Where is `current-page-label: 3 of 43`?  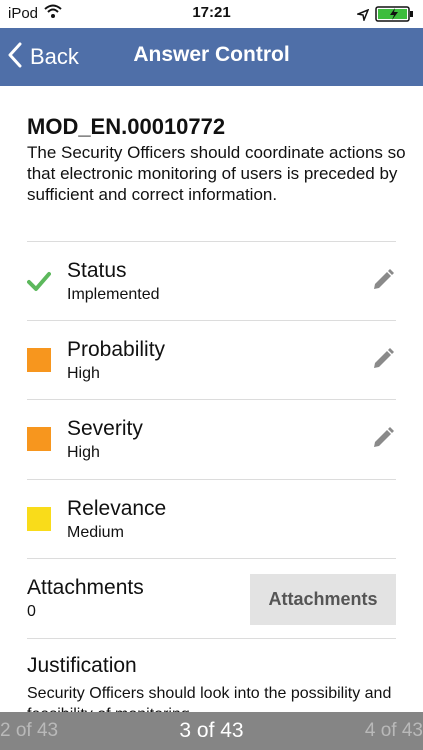 current-page-label: 3 of 43 is located at coordinates (211, 730).